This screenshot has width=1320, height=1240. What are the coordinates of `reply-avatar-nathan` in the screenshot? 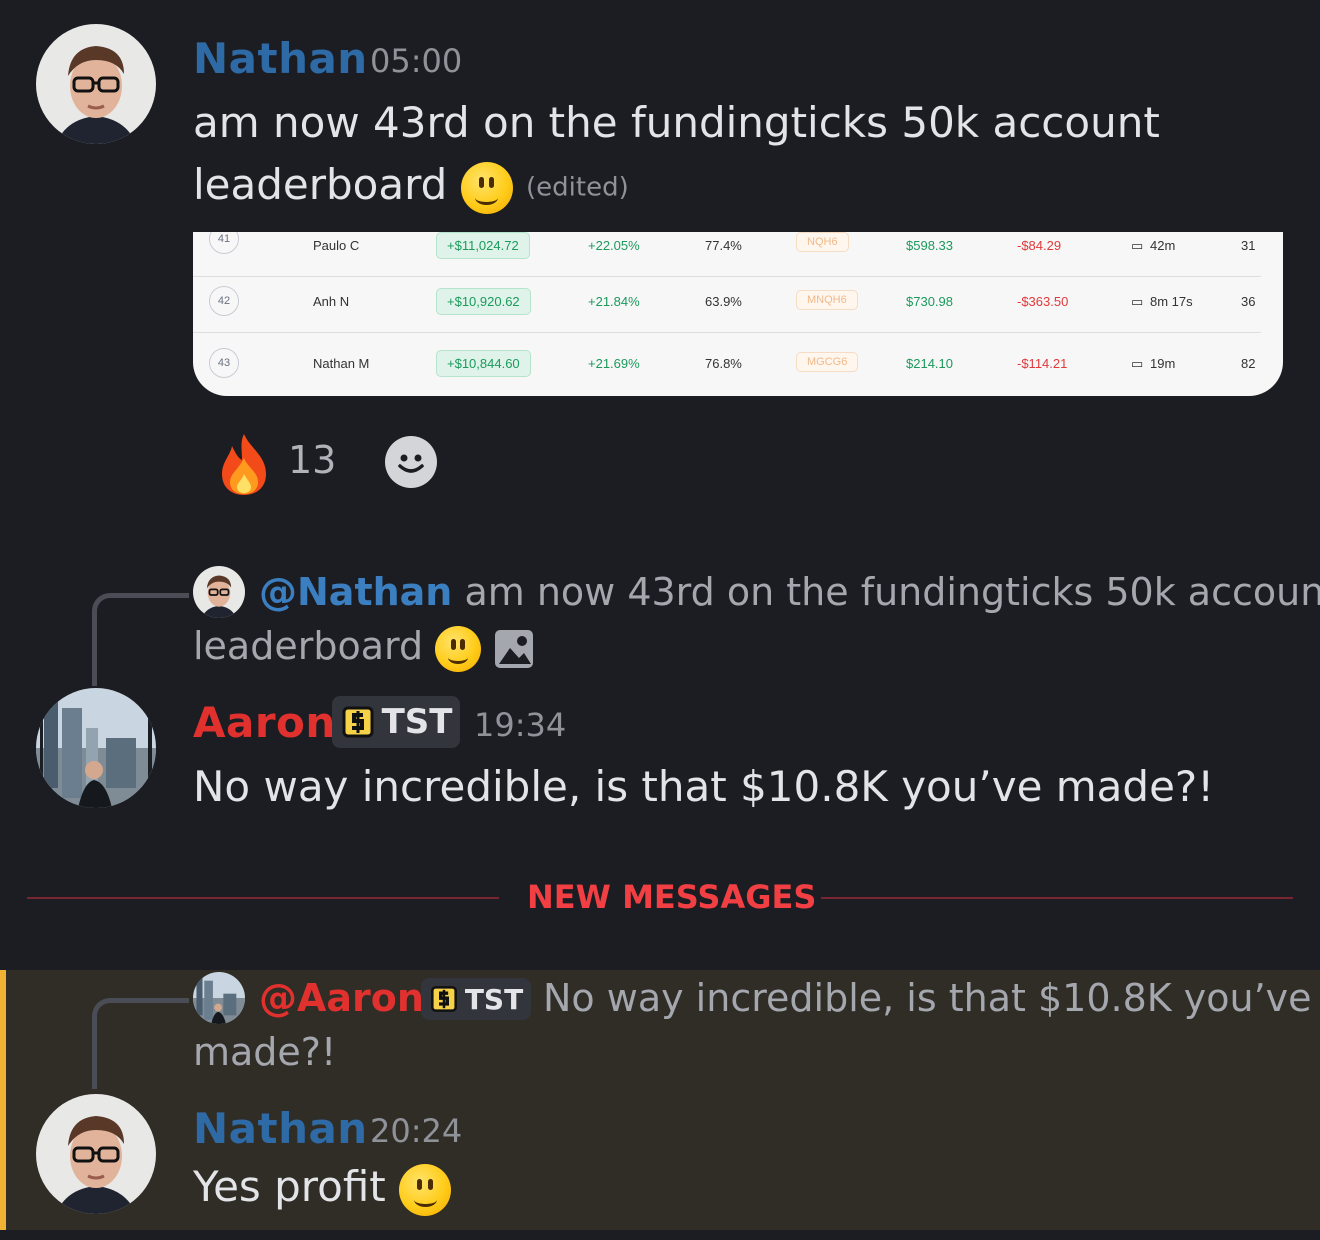 It's located at (219, 592).